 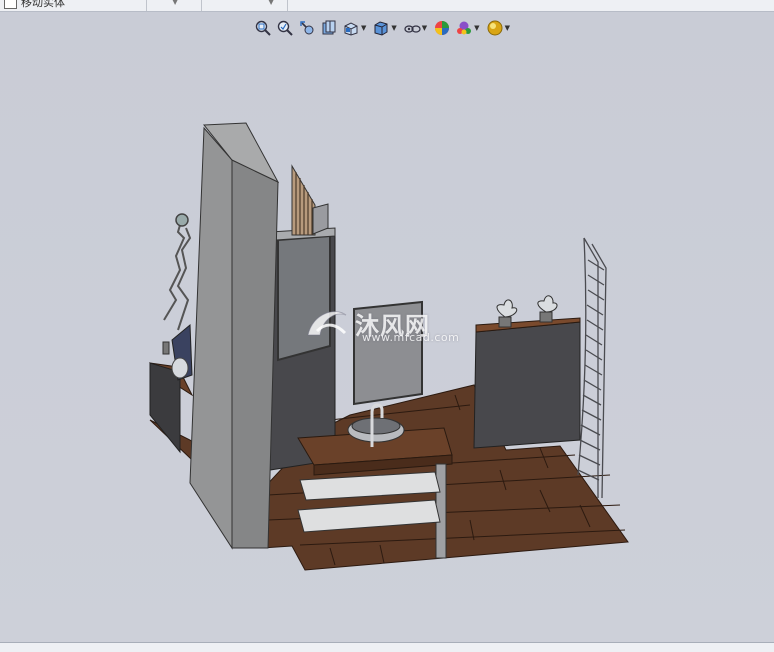 What do you see at coordinates (382, 324) in the screenshot?
I see `watermark: 沐风网 www.mfcad.com` at bounding box center [382, 324].